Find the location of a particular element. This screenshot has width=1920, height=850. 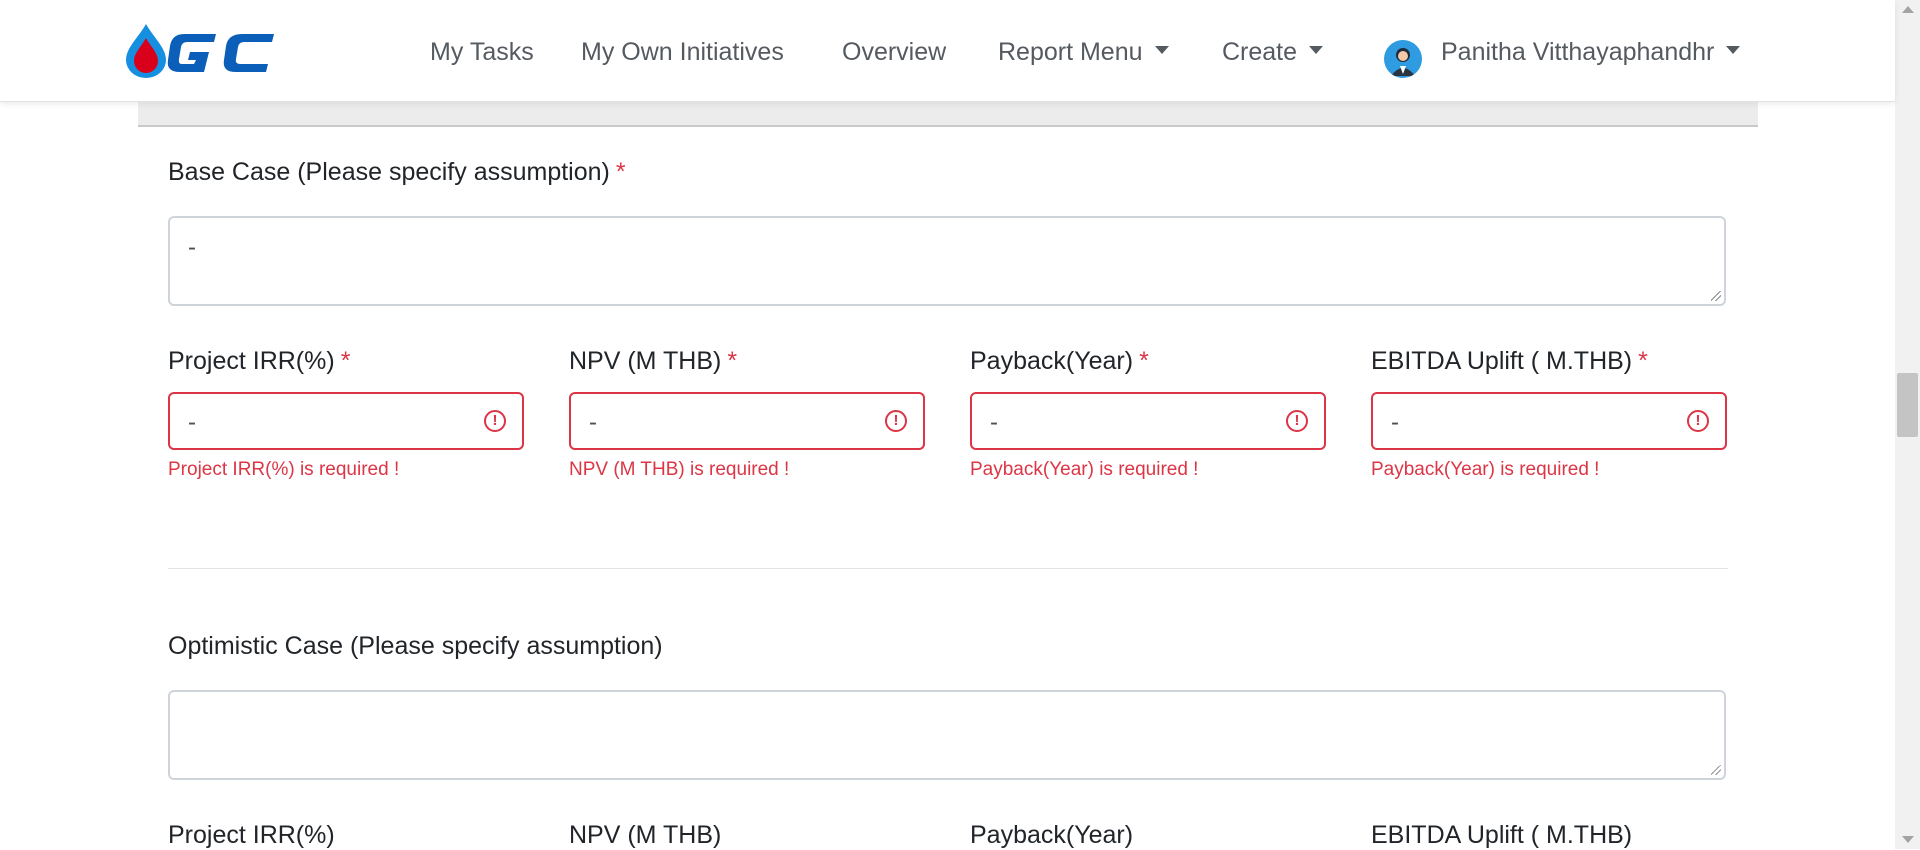

base-case-label: Base Case (Please specify assumption) * is located at coordinates (397, 172).